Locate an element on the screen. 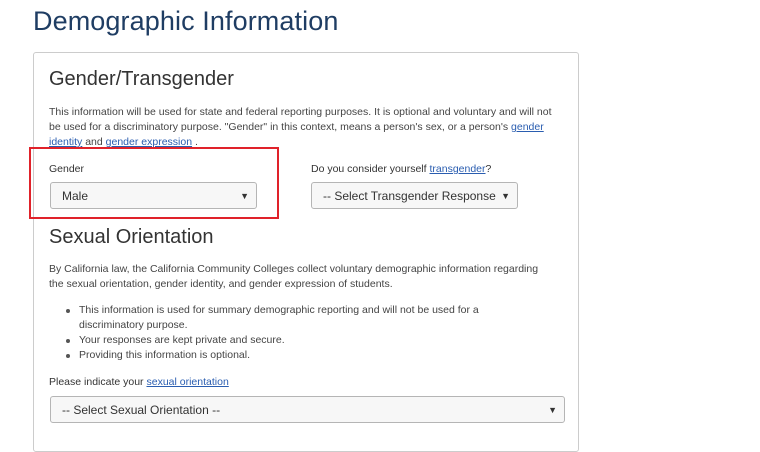 Image resolution: width=760 pixels, height=452 pixels. sexual-orientation-link: sexual orientation is located at coordinates (187, 382).